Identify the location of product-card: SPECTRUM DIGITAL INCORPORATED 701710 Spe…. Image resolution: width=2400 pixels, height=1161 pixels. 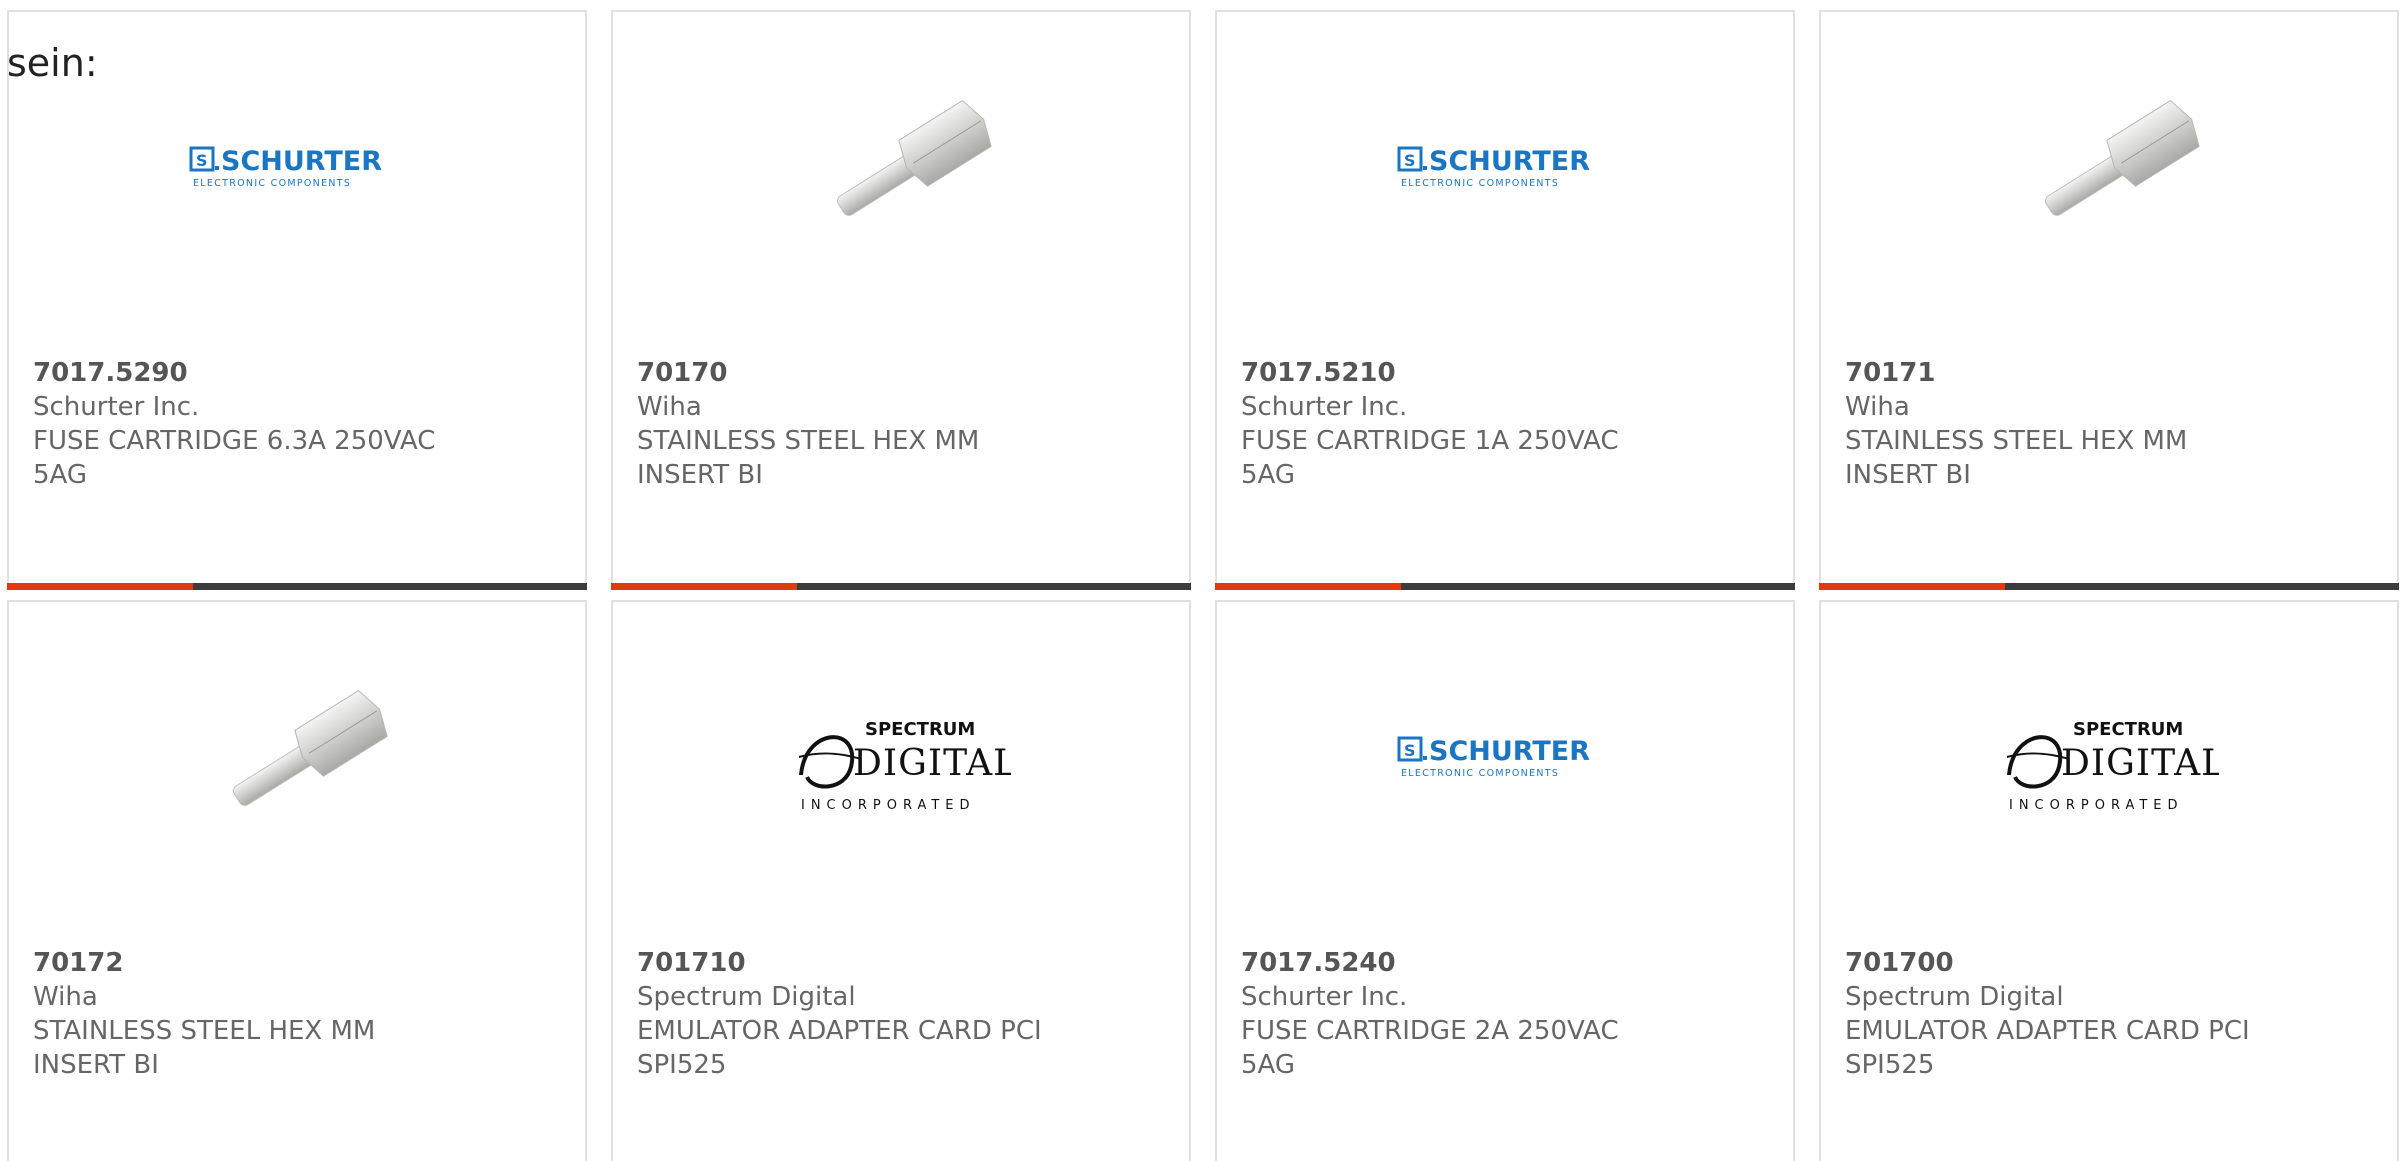
(901, 880).